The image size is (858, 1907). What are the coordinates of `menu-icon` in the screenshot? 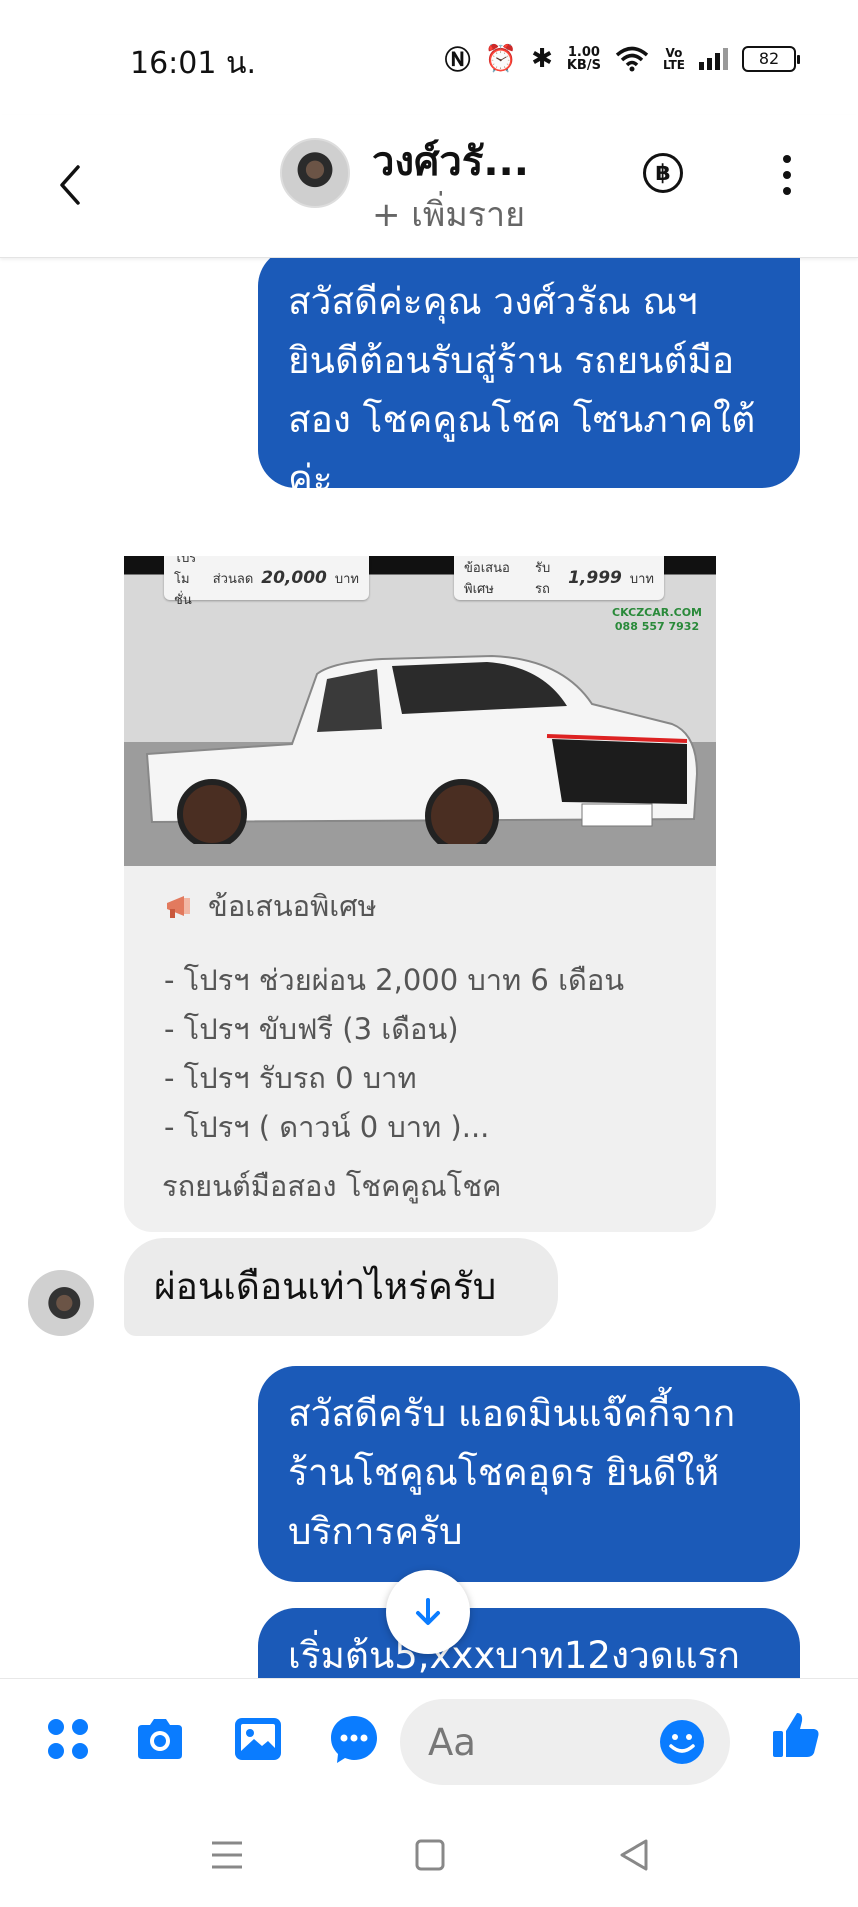 It's located at (227, 1855).